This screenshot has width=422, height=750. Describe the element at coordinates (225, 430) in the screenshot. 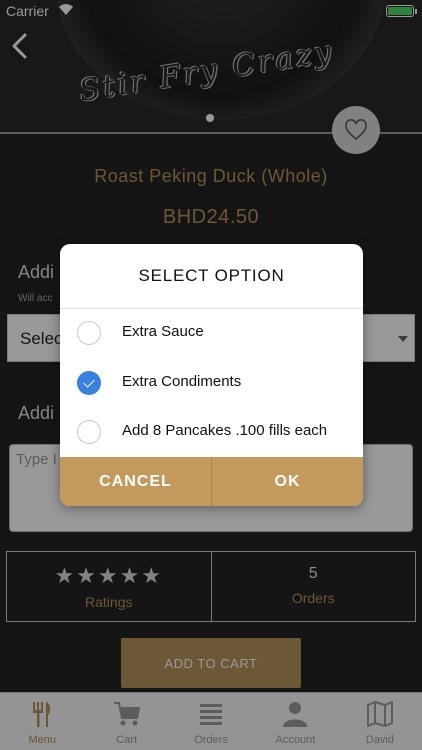

I see `option-label: Add 8 Pancakes .100 fills each` at that location.